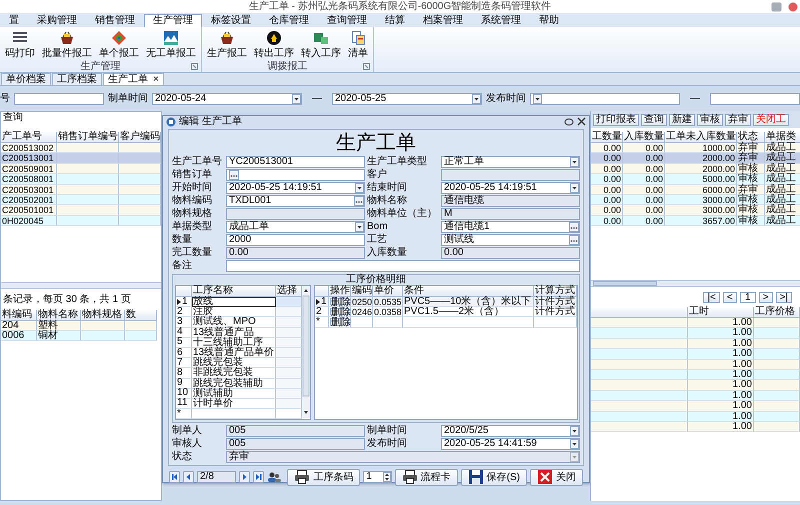  Describe the element at coordinates (510, 227) in the screenshot. I see `lookup-field: 通信电缆1` at that location.